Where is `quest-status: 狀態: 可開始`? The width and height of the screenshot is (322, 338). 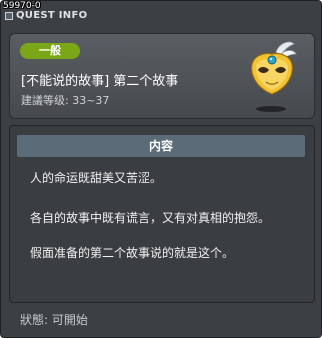
quest-status: 狀態: 可開始 is located at coordinates (54, 320).